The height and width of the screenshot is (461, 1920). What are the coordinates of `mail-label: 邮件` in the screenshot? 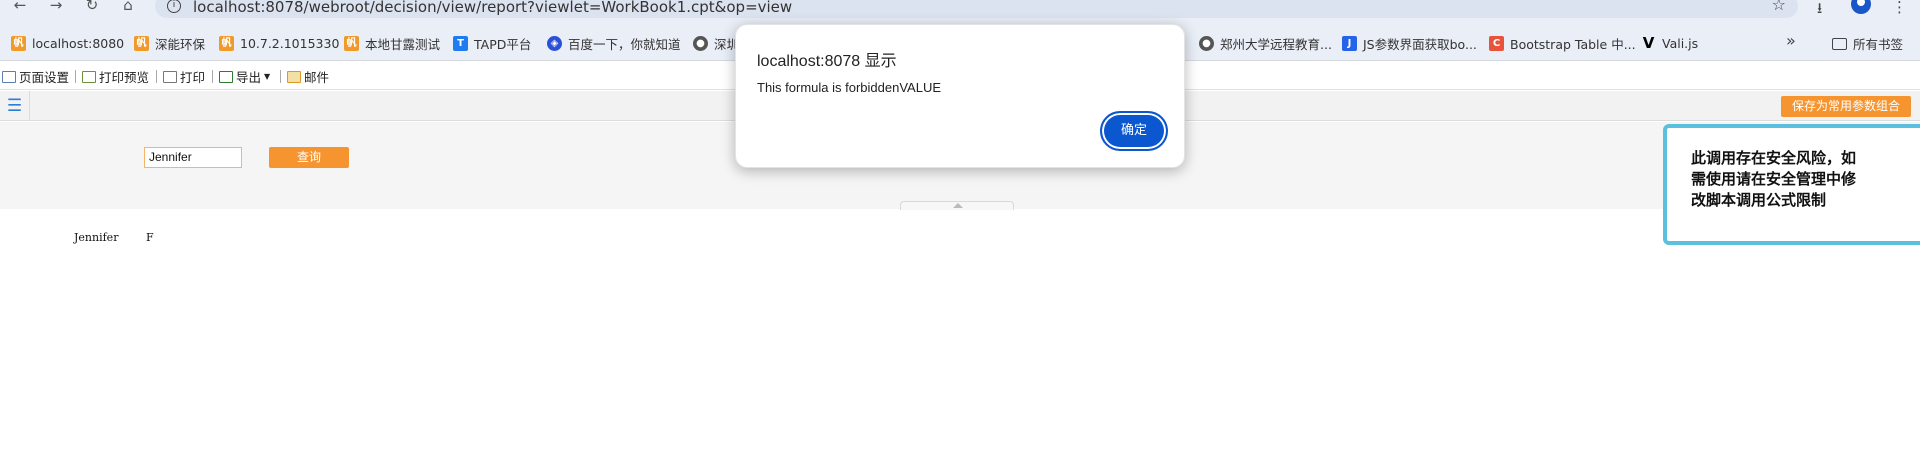 It's located at (317, 77).